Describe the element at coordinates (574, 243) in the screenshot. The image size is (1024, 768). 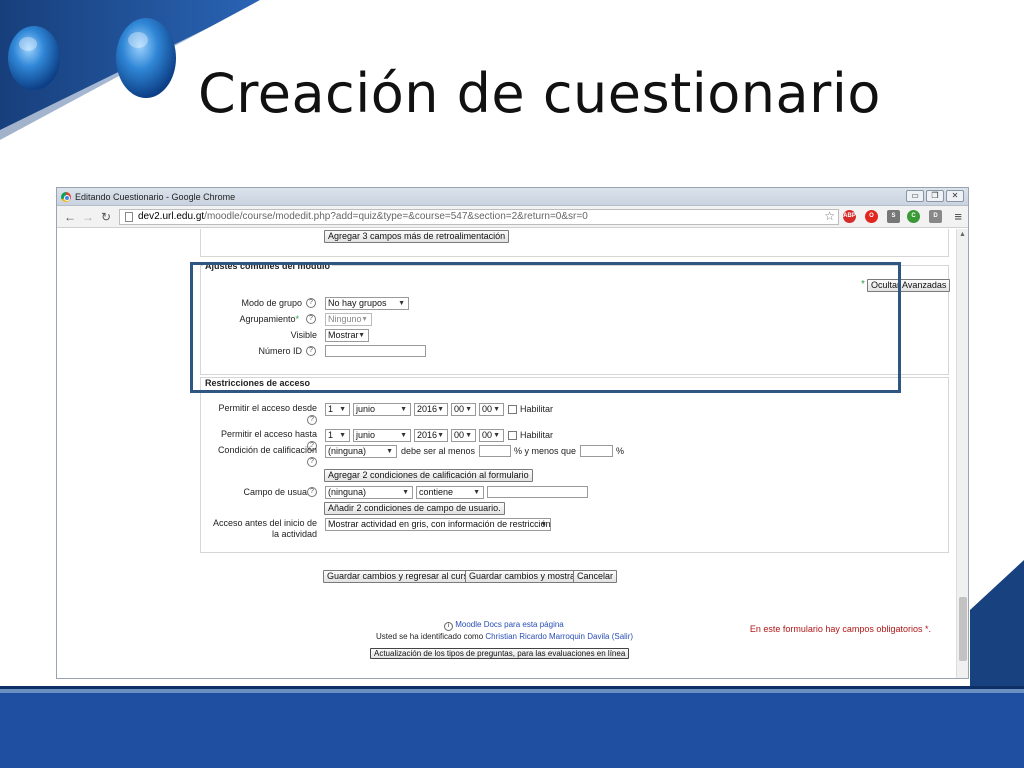
I see `feedback-fieldset` at that location.